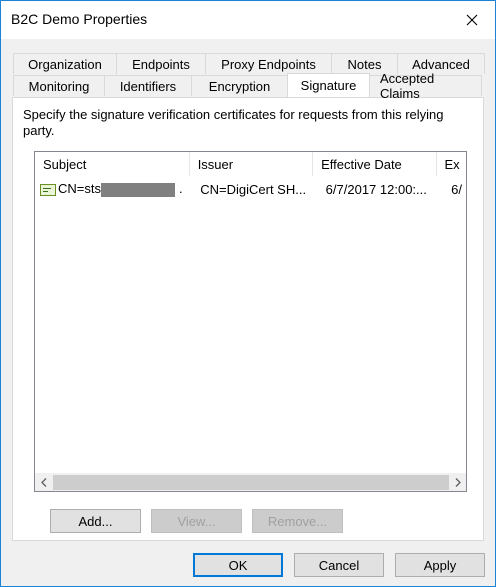 This screenshot has width=496, height=587. I want to click on close-button, so click(472, 20).